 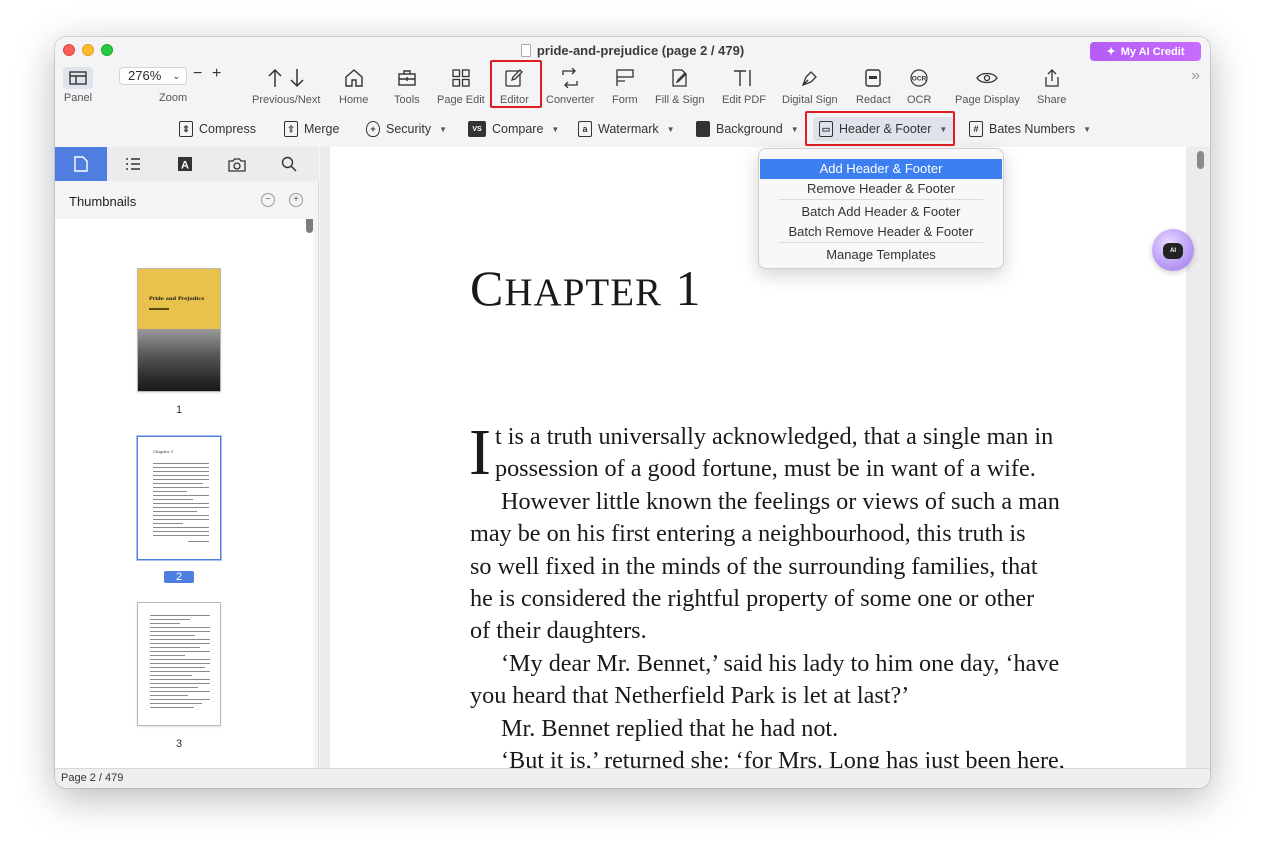 I want to click on grid-icon, so click(x=461, y=78).